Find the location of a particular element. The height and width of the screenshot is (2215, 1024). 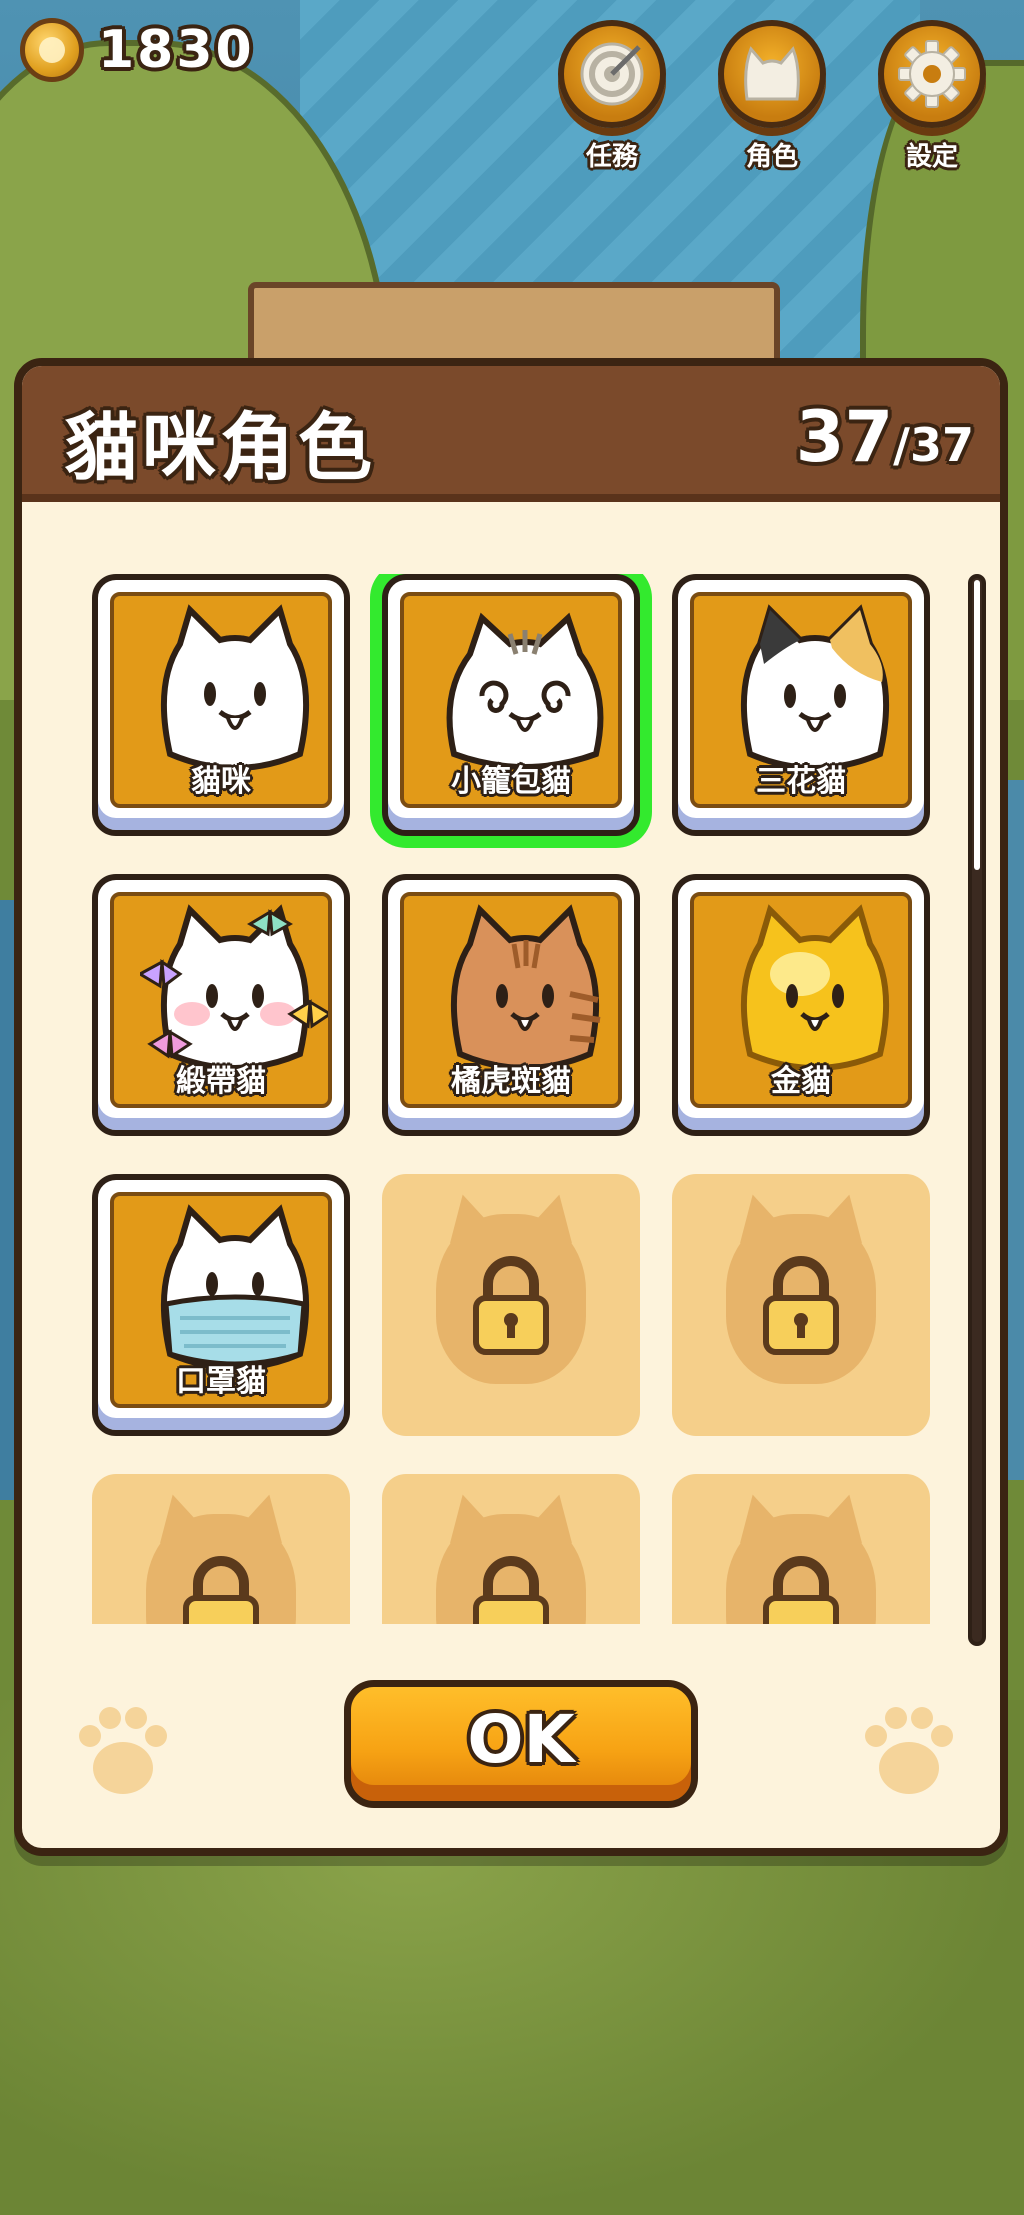

character-tile-gold-cat: 金貓 is located at coordinates (801, 1005).